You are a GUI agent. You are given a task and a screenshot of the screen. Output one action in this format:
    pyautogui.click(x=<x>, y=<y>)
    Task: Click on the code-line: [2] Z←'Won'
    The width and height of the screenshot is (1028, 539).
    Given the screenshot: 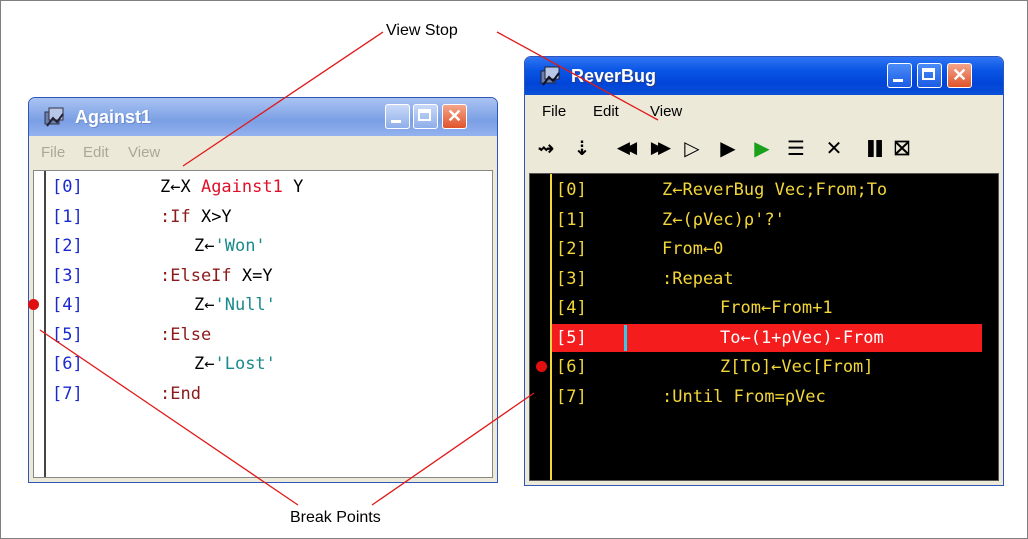 What is the action you would take?
    pyautogui.click(x=263, y=246)
    